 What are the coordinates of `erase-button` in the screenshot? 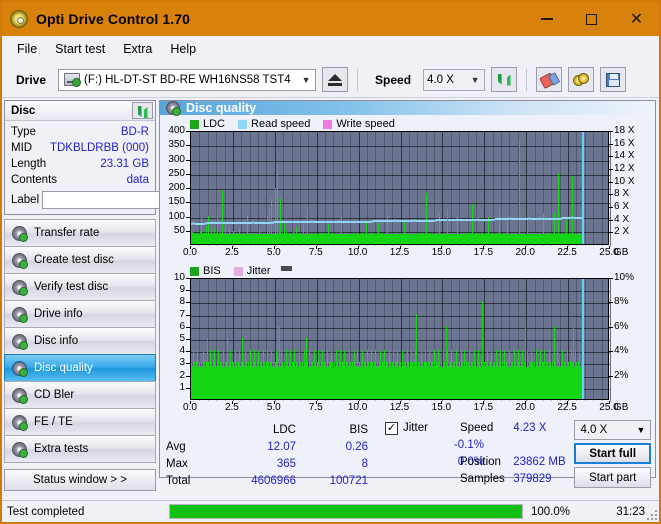 It's located at (549, 79).